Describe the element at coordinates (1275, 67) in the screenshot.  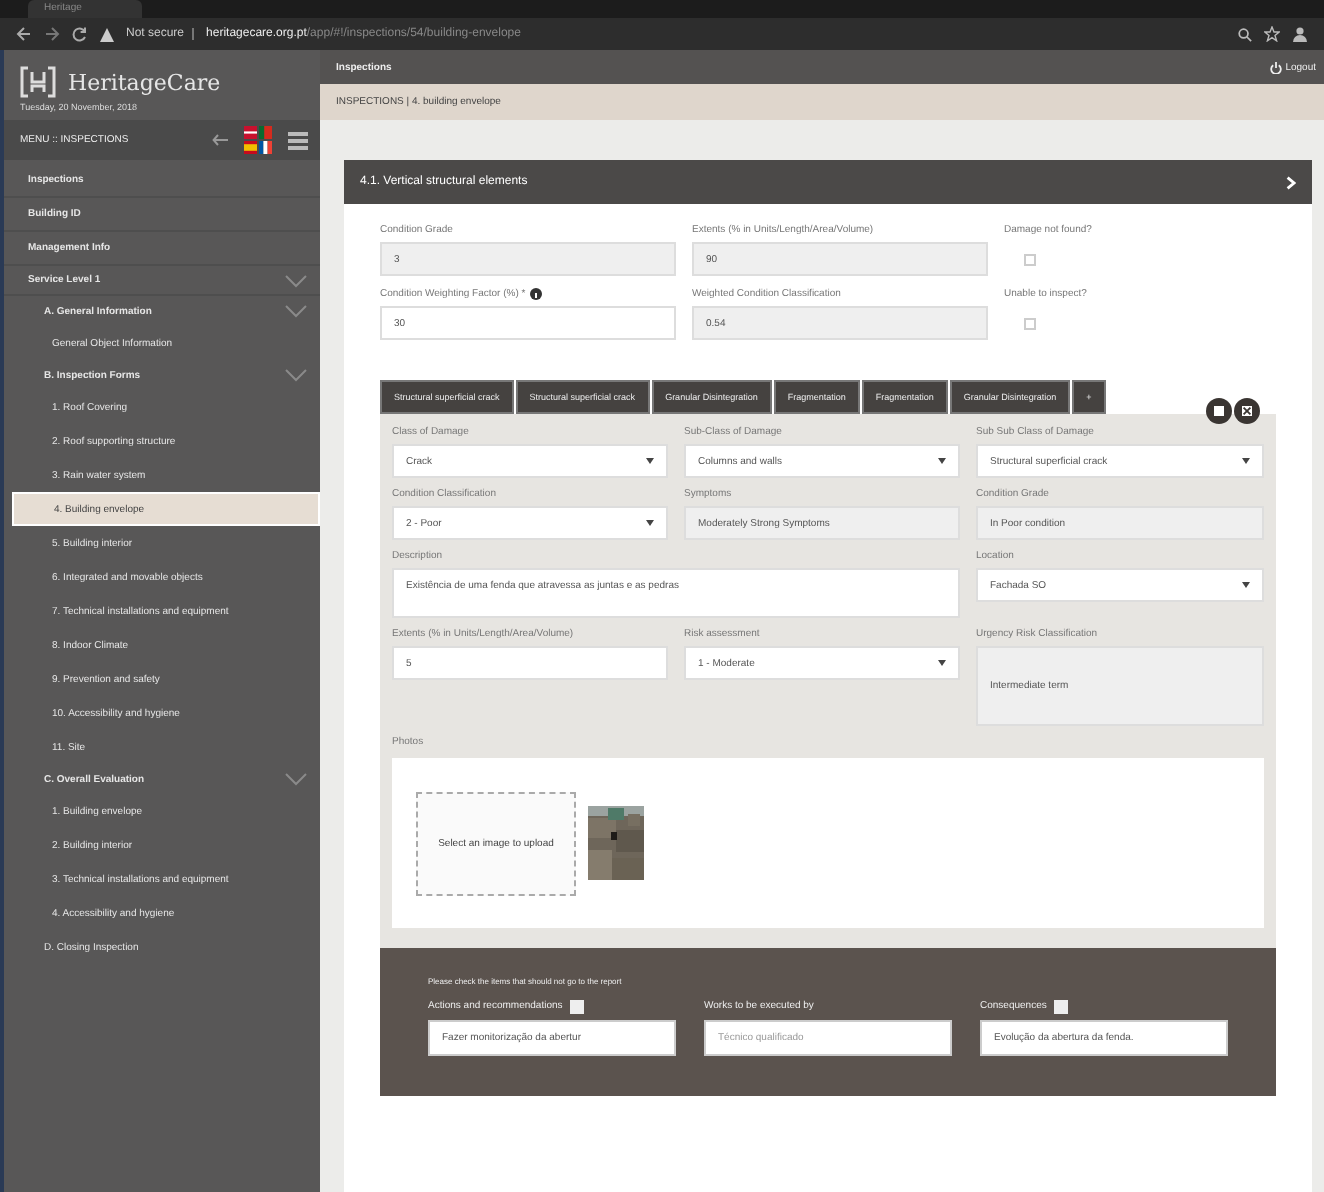
I see `power-icon` at that location.